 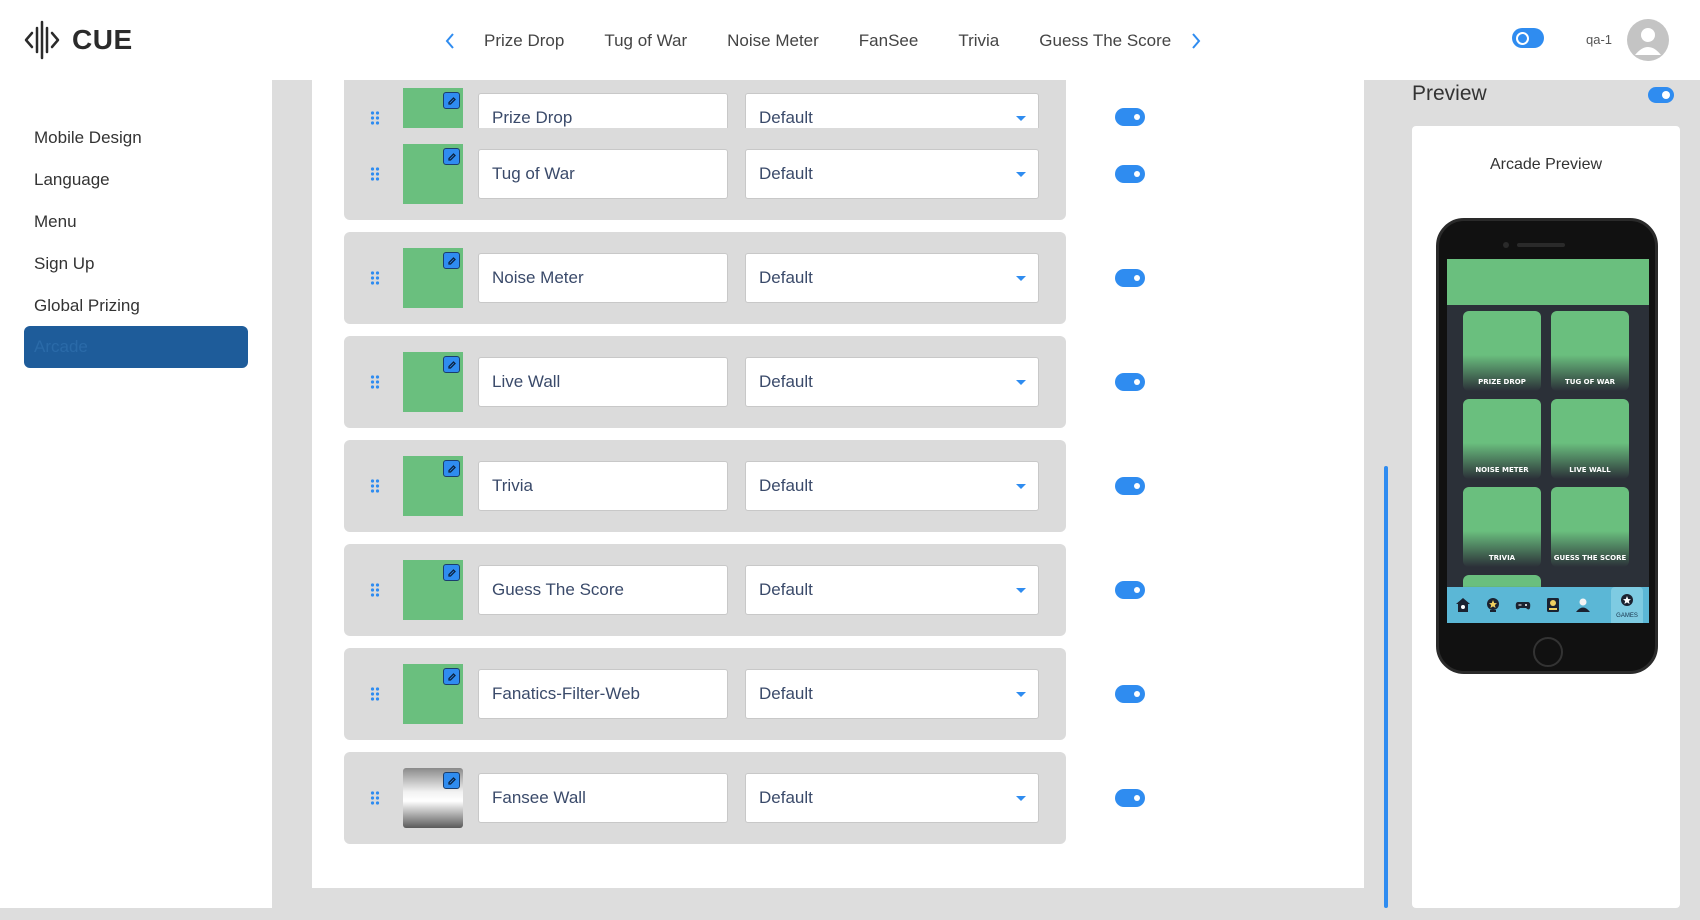 I want to click on nav-tab-prize-drop: Prize Drop, so click(x=524, y=41).